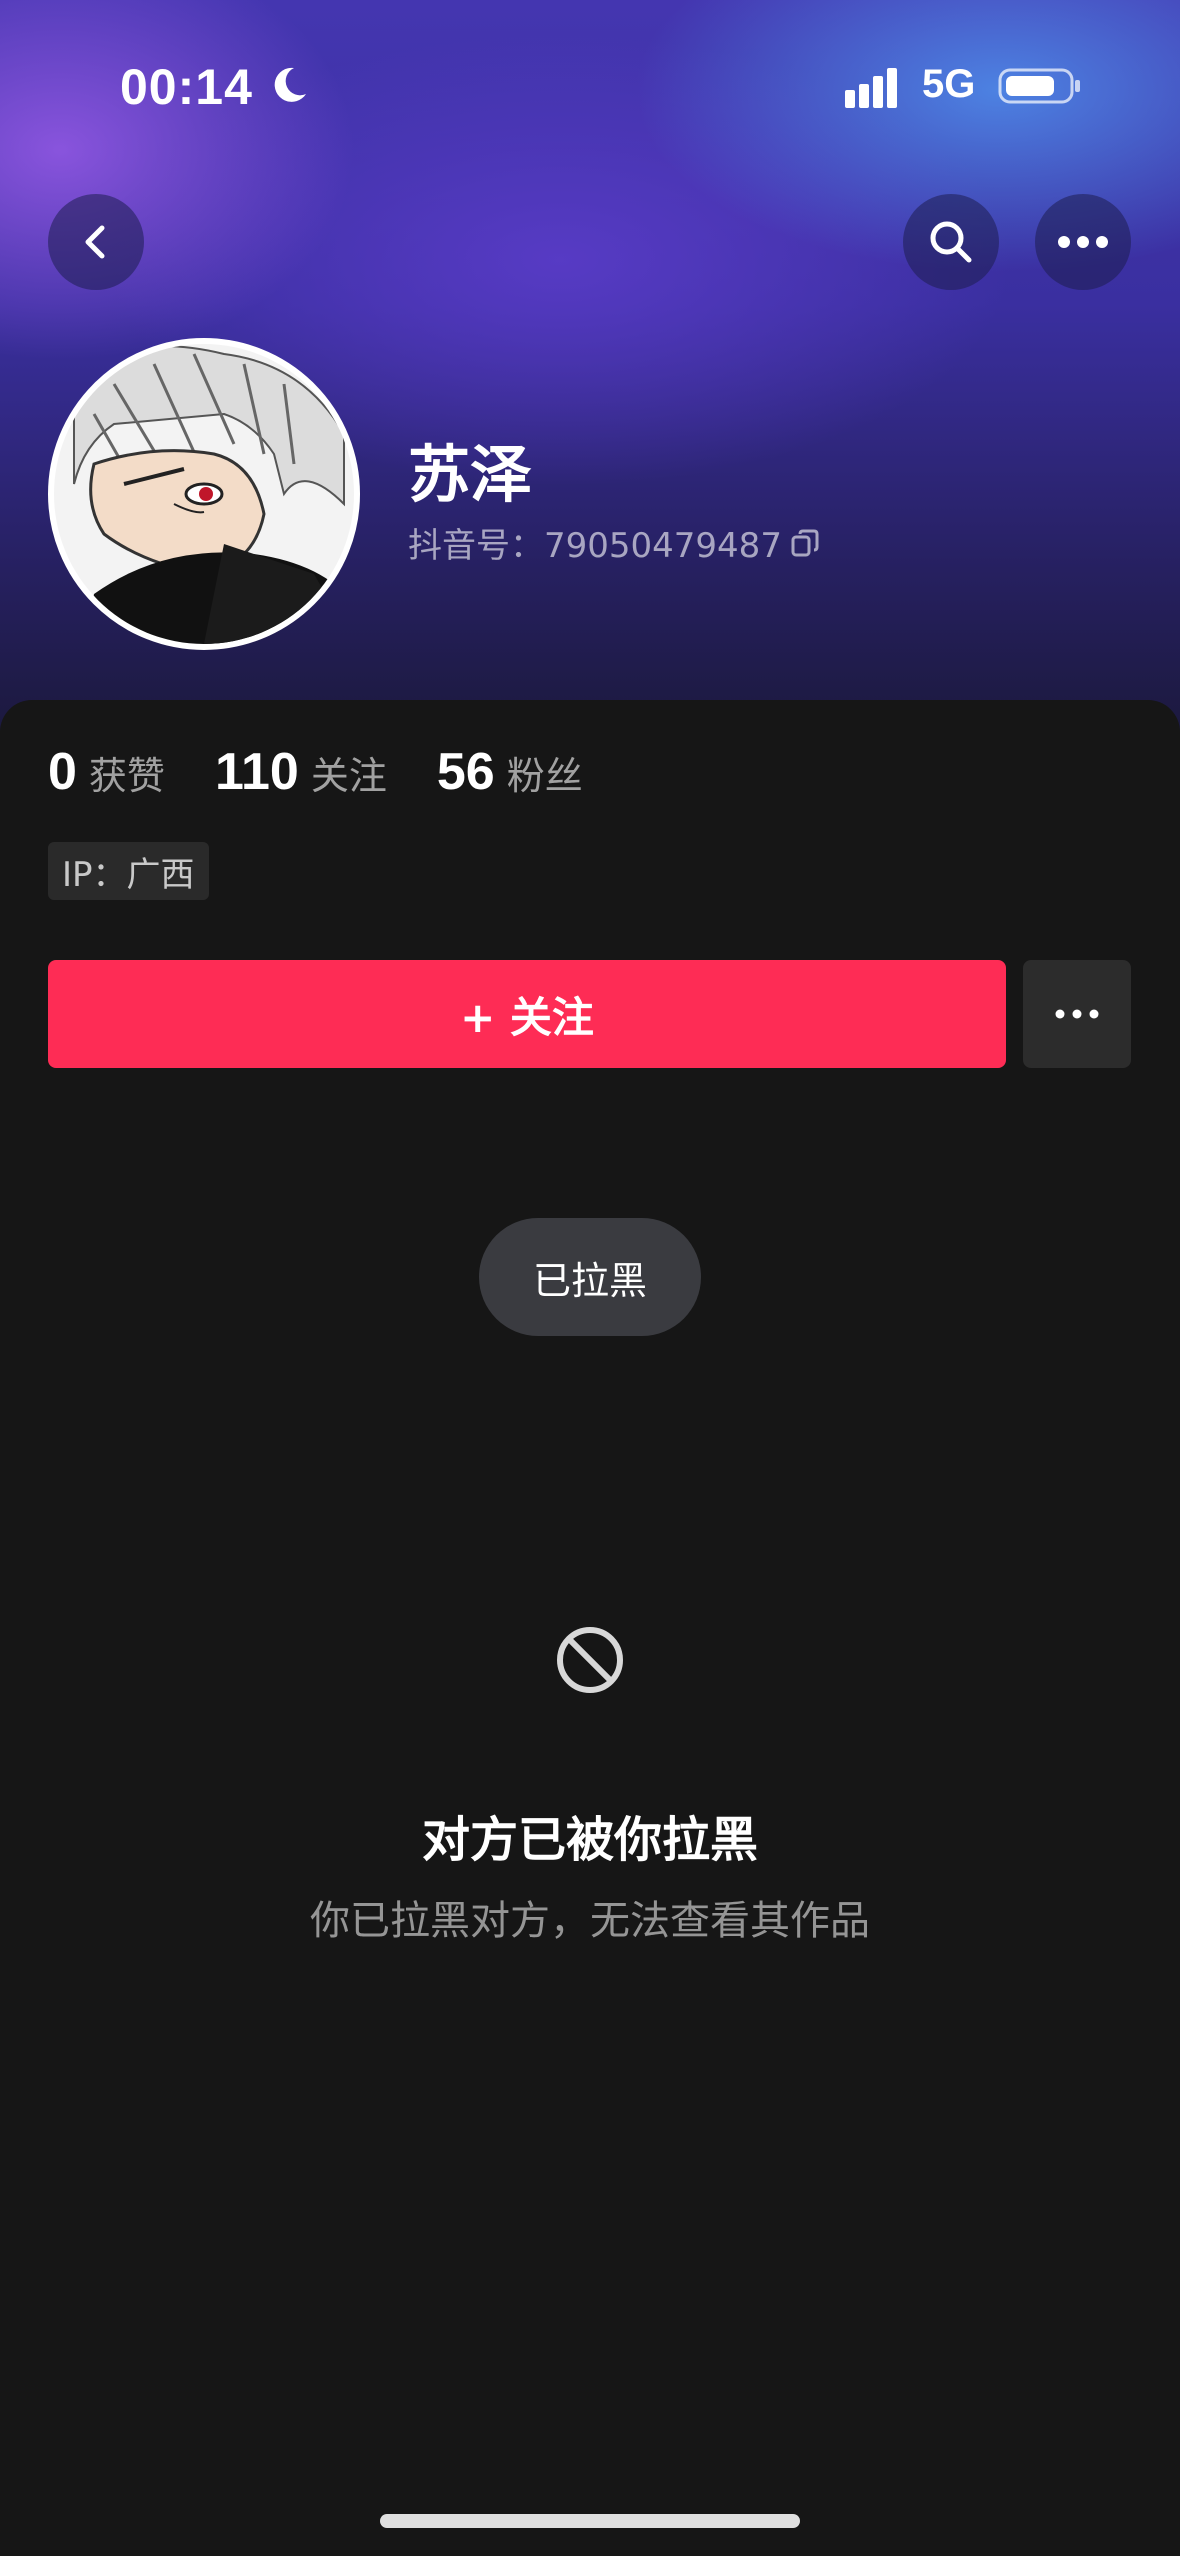  Describe the element at coordinates (590, 1921) in the screenshot. I see `empty-state-subtitle: 你已拉黑对方，无法查看其作品` at that location.